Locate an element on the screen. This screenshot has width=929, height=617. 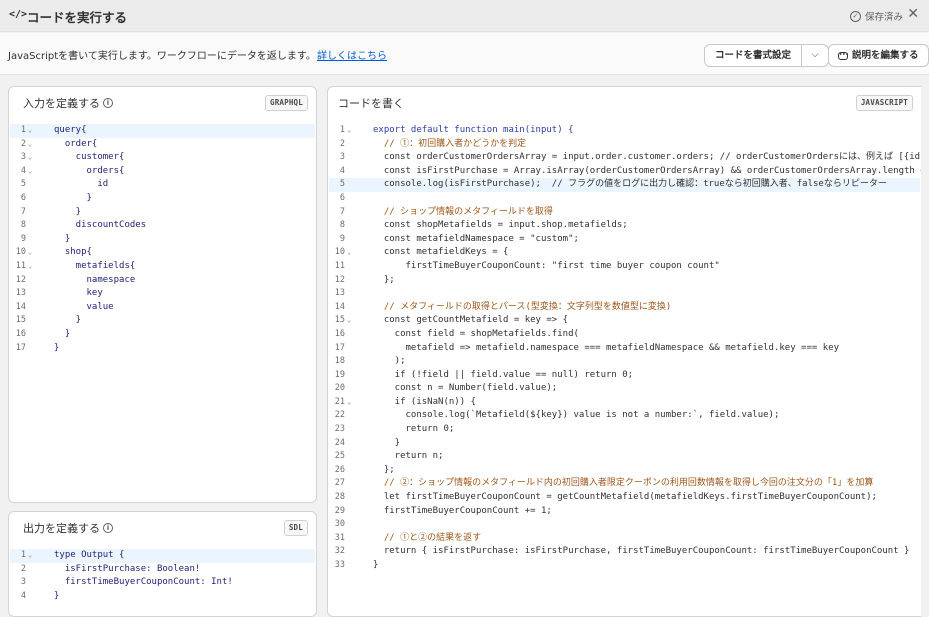
input-panel-title: 入力を定義する is located at coordinates (61, 103).